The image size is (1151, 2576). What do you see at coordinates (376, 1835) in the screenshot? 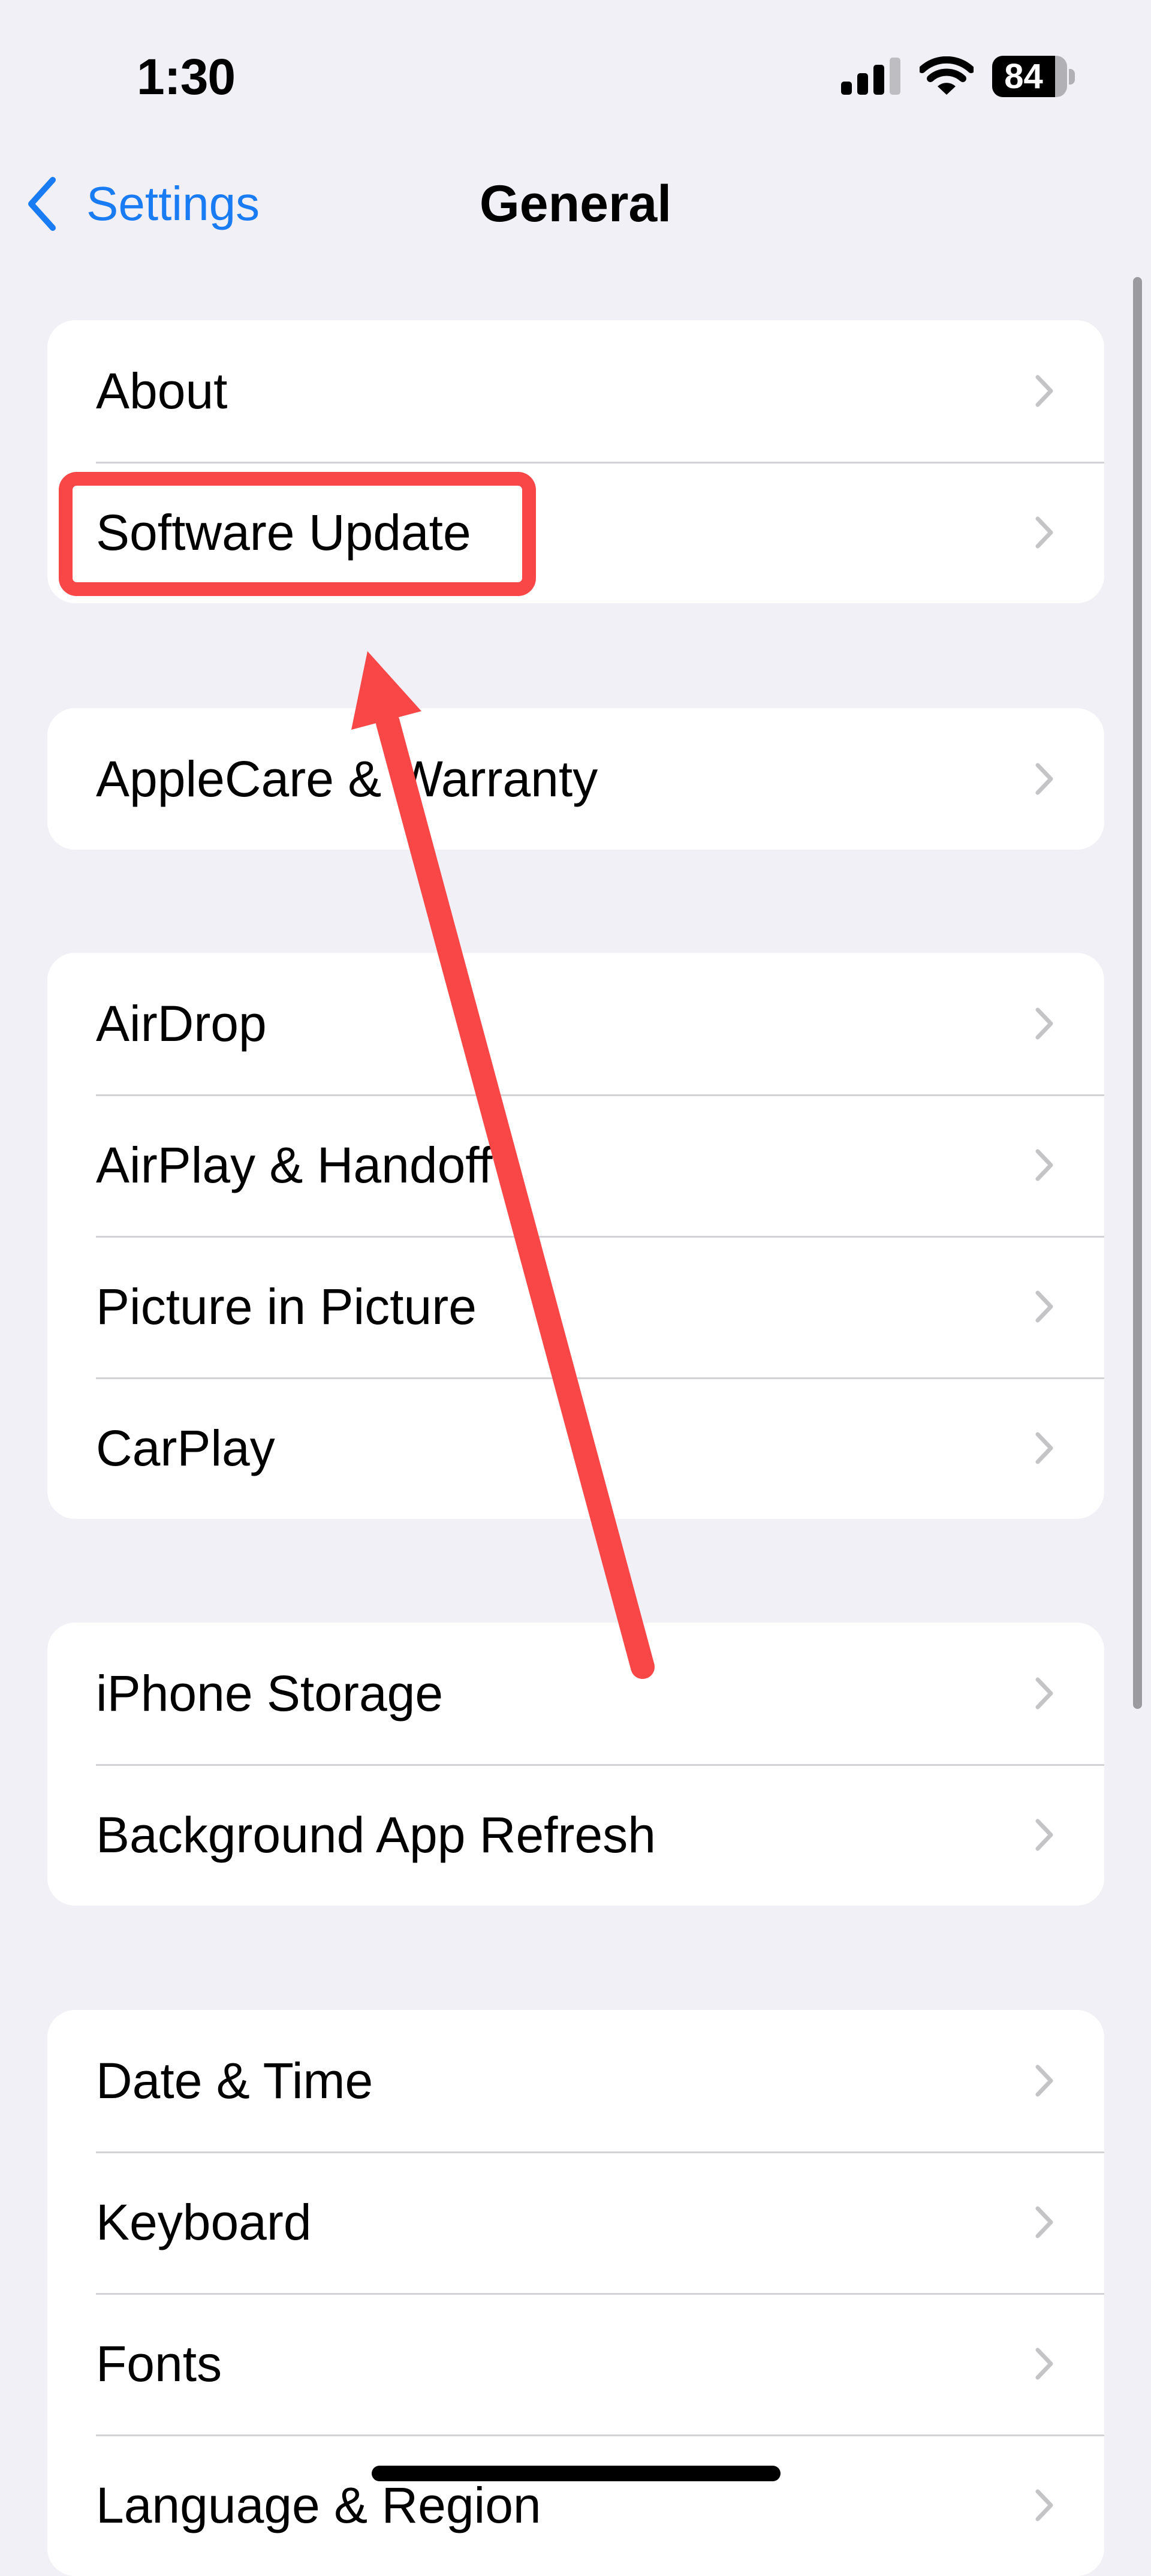
I see `list-item-label: Background App Refresh` at bounding box center [376, 1835].